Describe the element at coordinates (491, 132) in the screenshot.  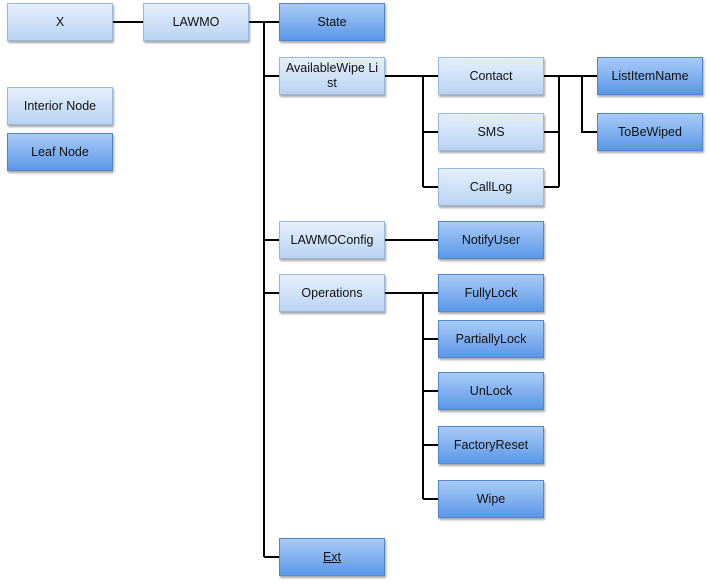
I see `node-sms: SMS` at that location.